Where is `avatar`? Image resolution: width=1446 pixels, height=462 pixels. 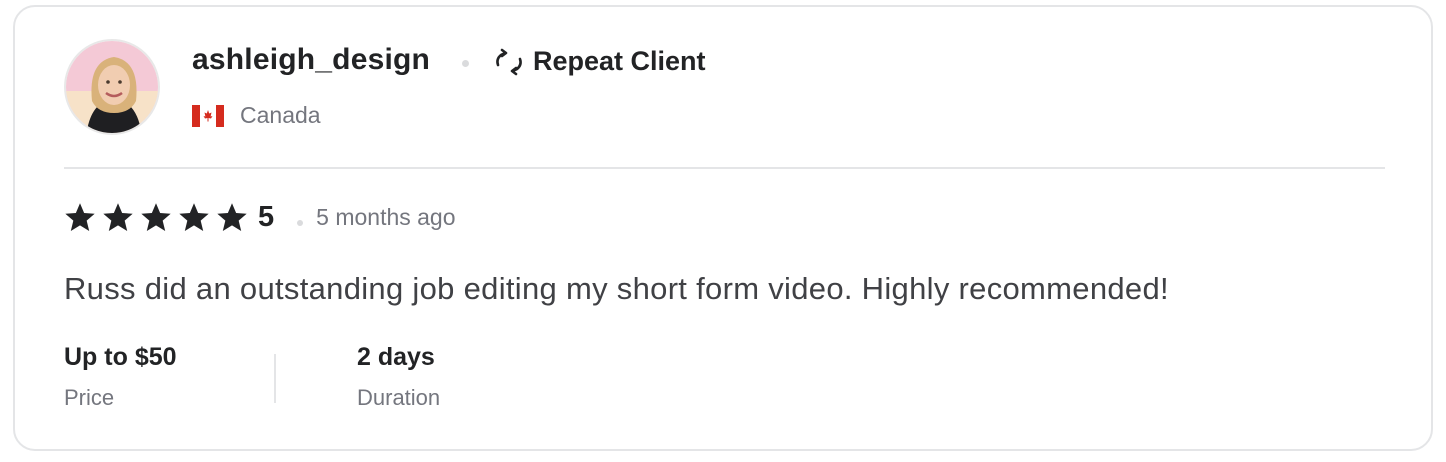
avatar is located at coordinates (112, 87).